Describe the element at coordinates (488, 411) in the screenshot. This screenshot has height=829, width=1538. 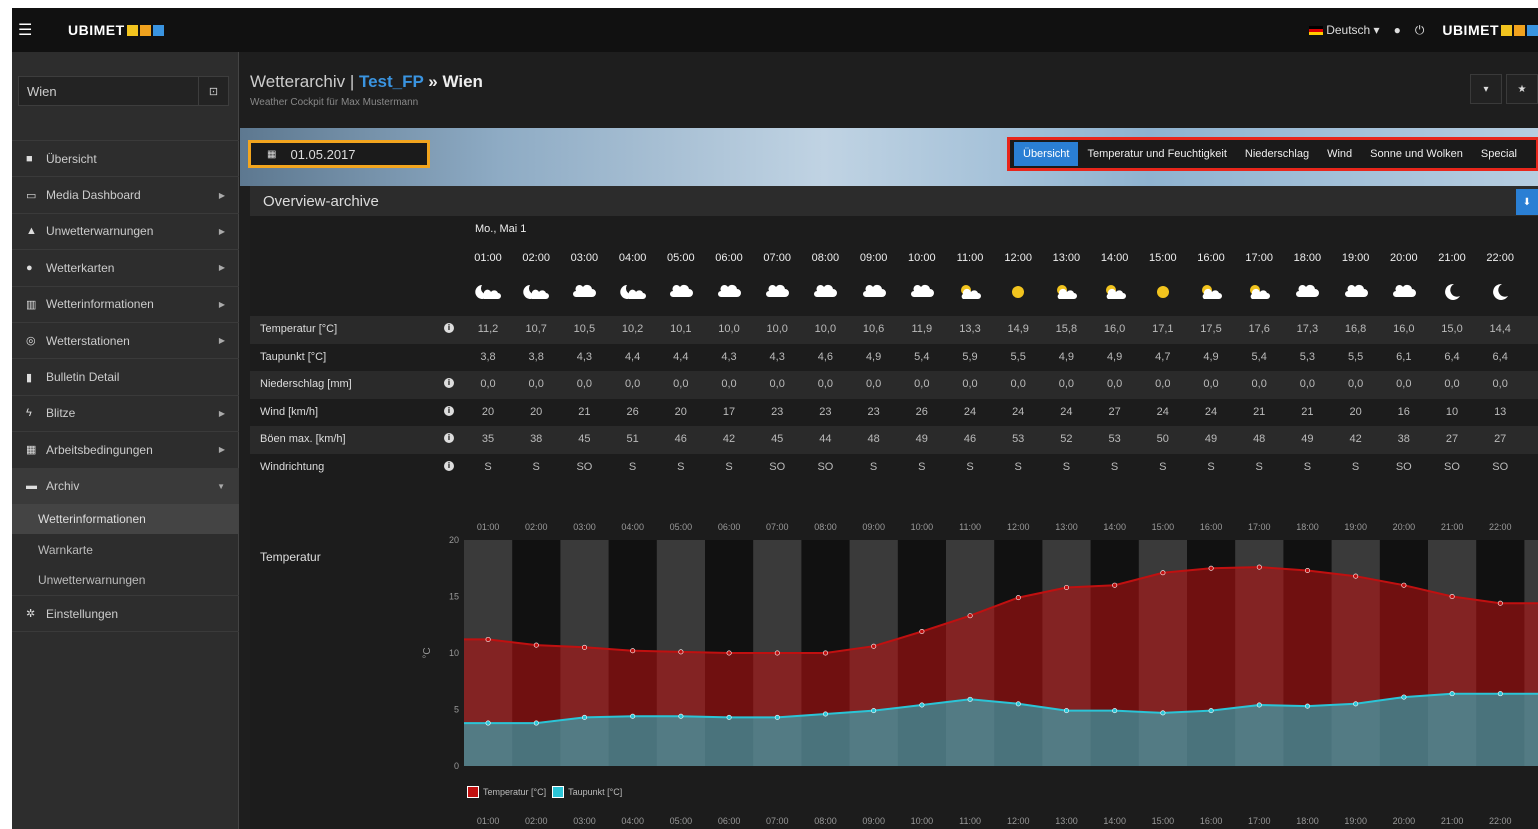
I see `table-cell: 20` at that location.